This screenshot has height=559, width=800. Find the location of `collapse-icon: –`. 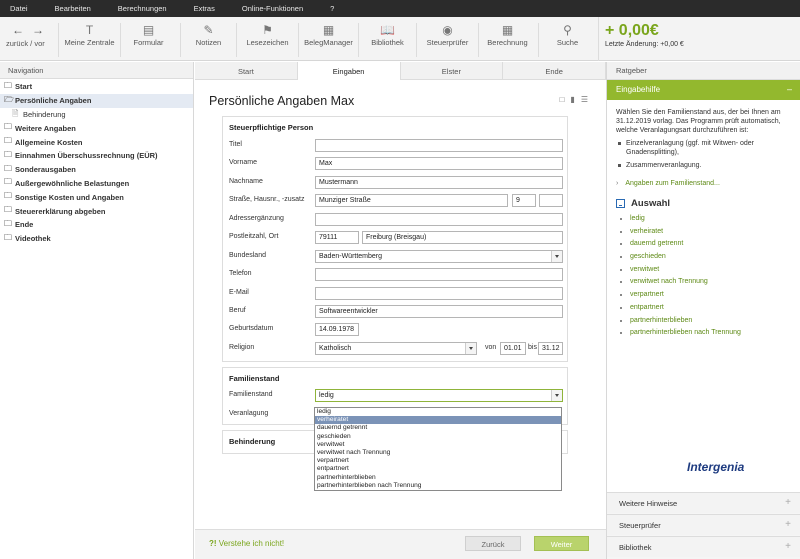

collapse-icon: – is located at coordinates (789, 89).